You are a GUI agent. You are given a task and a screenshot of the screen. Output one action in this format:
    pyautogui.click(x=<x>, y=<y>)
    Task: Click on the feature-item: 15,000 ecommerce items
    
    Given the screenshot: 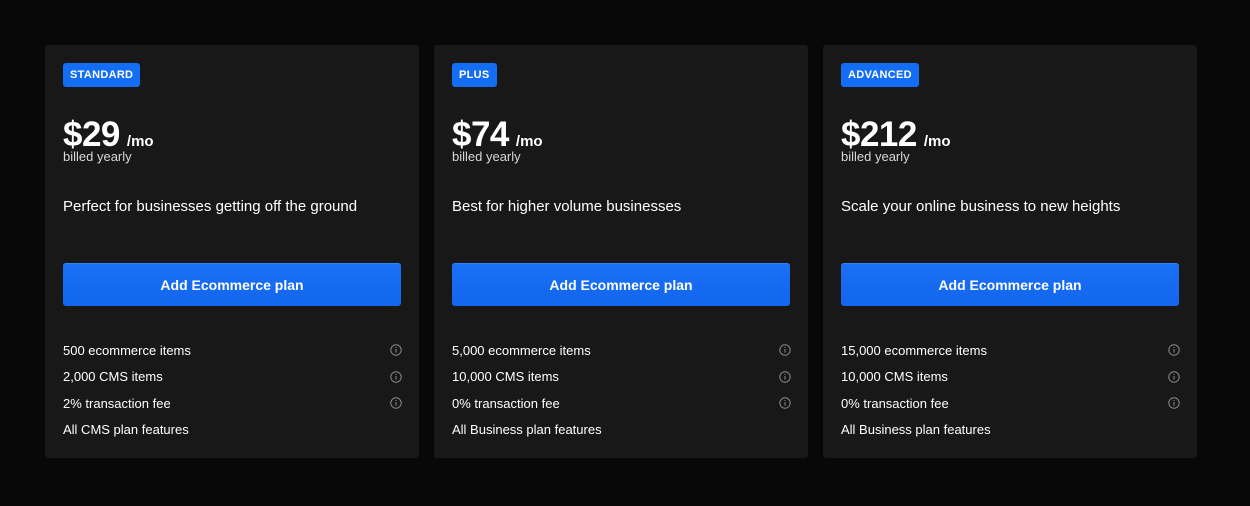 What is the action you would take?
    pyautogui.click(x=1010, y=350)
    